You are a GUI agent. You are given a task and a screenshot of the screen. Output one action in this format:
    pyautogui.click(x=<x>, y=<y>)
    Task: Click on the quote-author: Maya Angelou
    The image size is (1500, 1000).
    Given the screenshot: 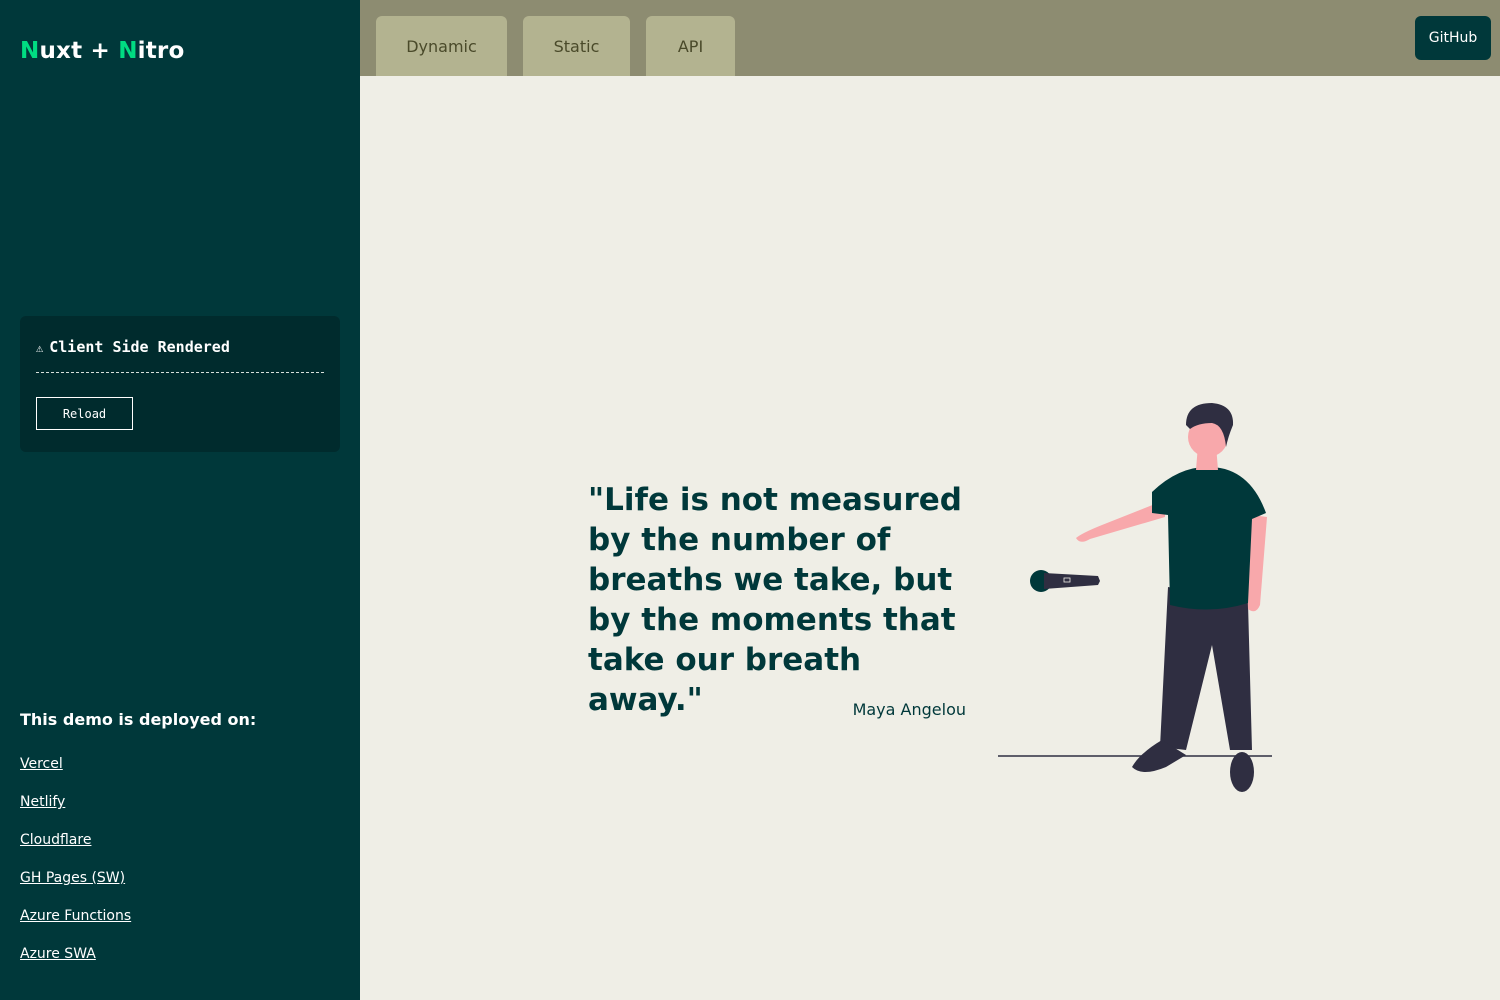 What is the action you would take?
    pyautogui.click(x=909, y=709)
    